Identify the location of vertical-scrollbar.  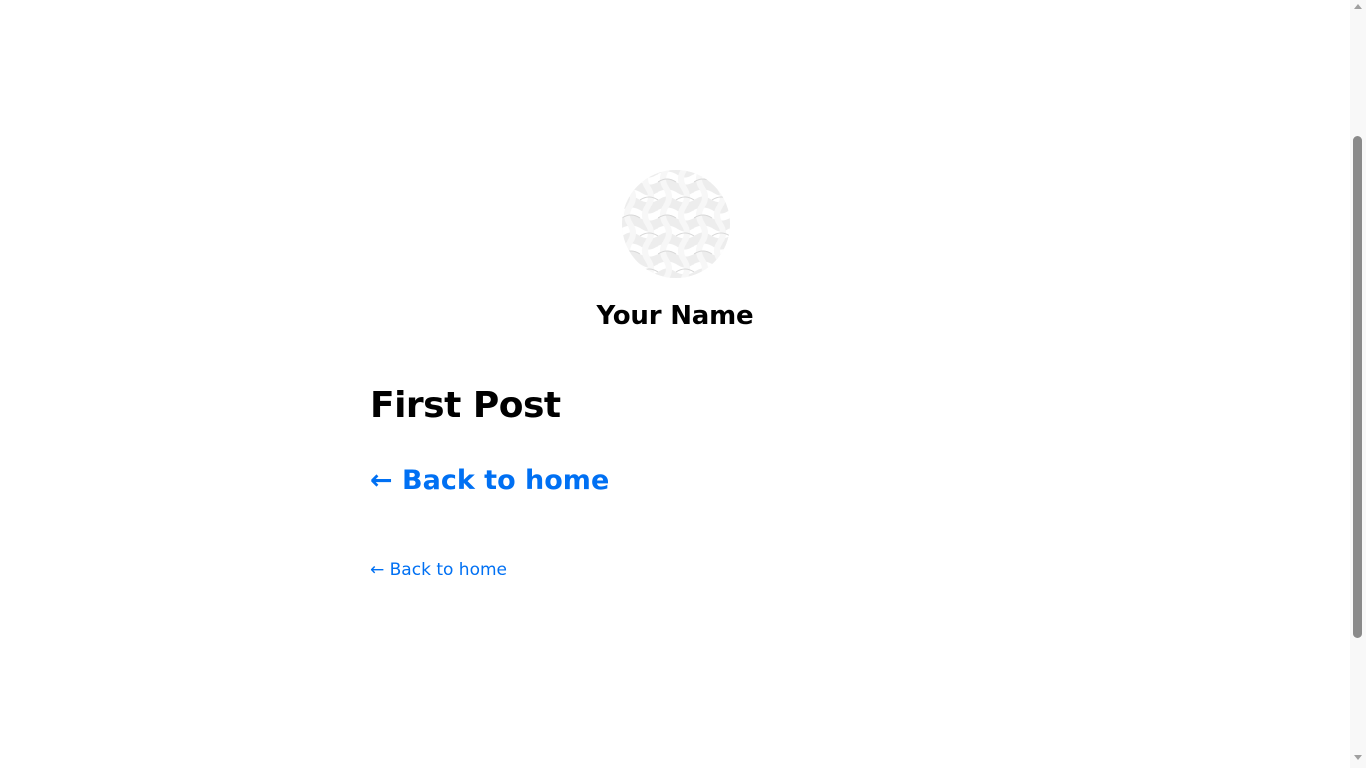
(1358, 384).